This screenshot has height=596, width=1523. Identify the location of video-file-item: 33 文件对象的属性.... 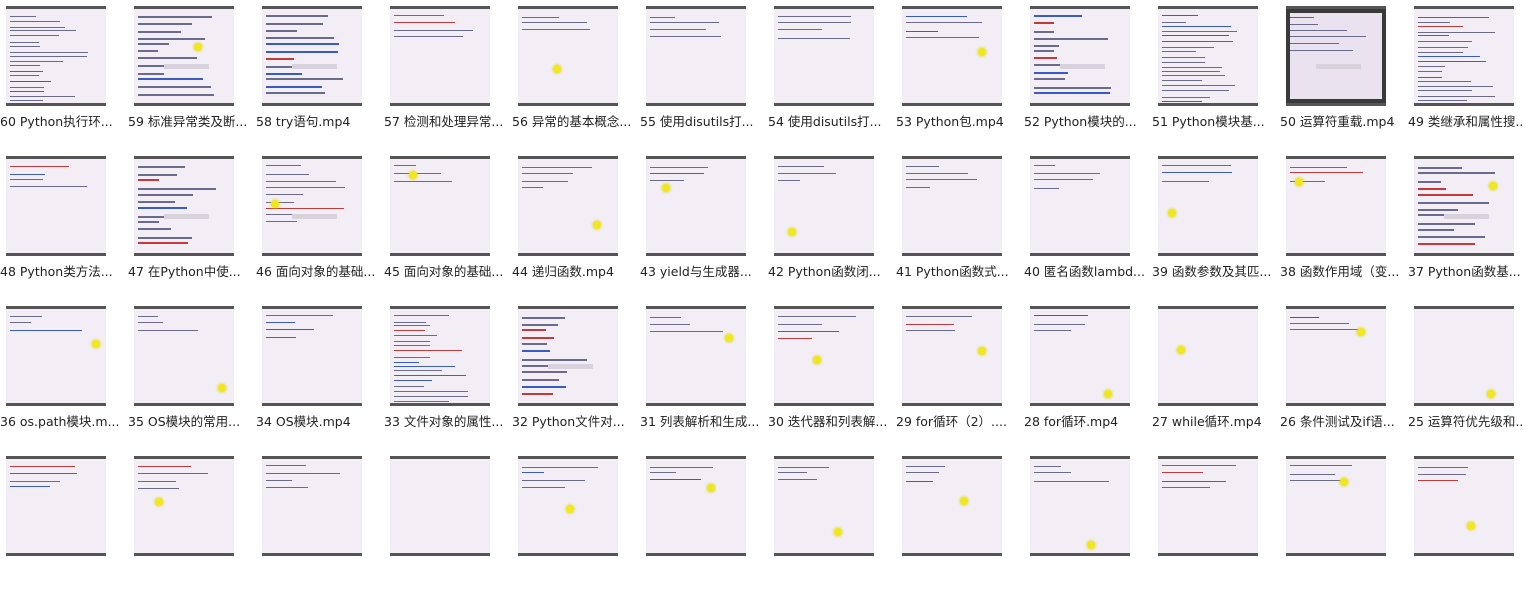
(448, 376).